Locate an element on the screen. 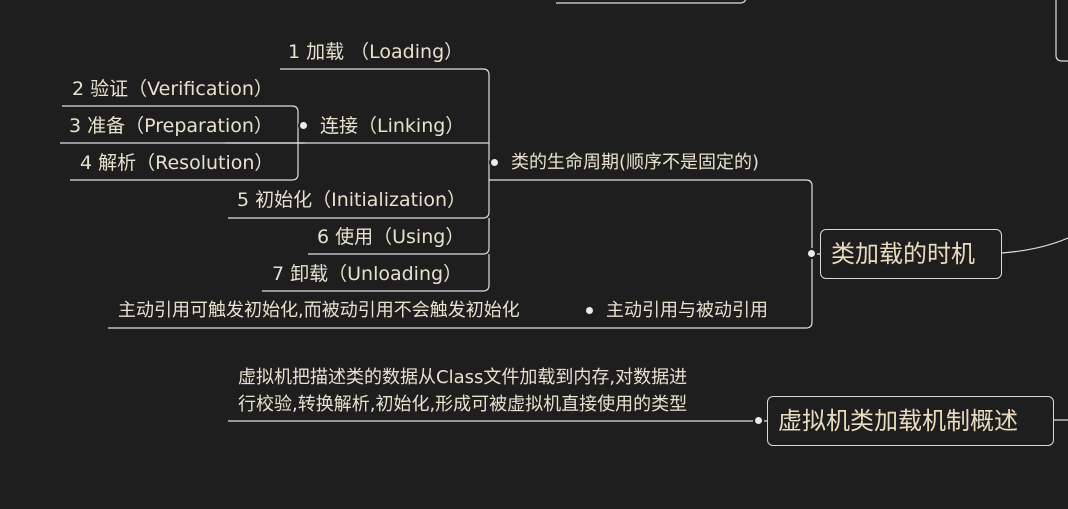 Image resolution: width=1068 pixels, height=509 pixels. subtopic-active-passive-detail: 主动引用可触发初始化,而被动引用不会触发初始化 is located at coordinates (319, 311).